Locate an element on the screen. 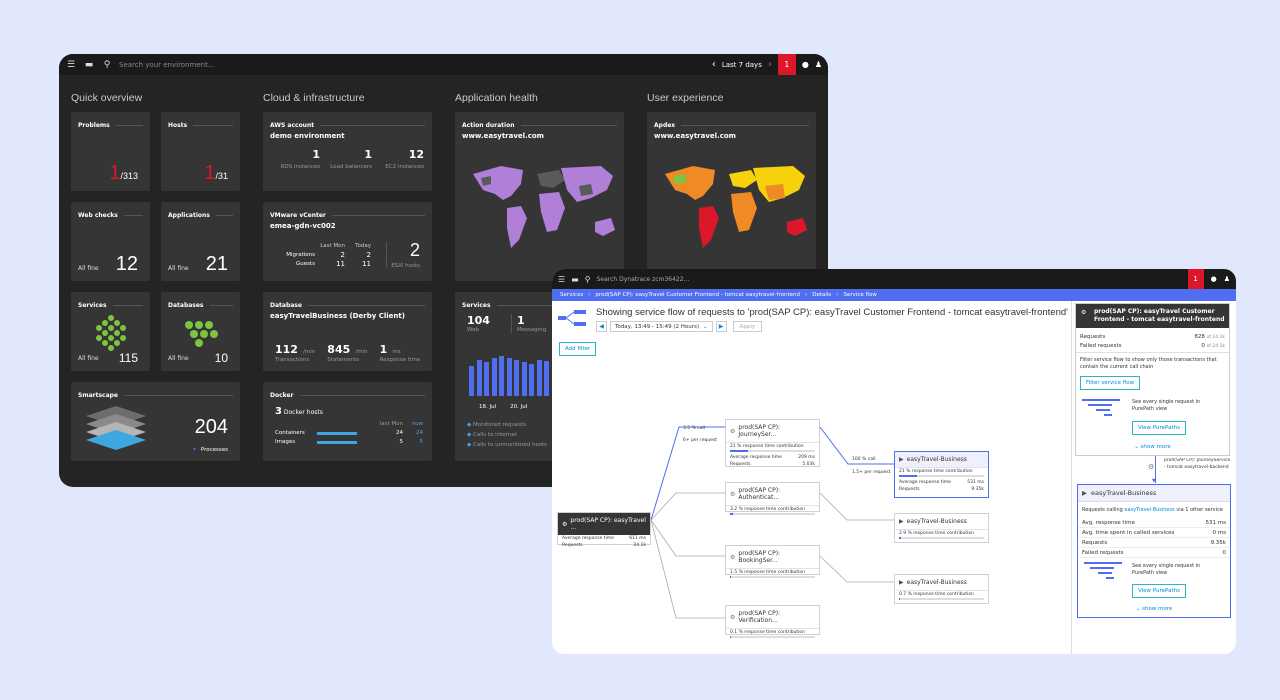 Image resolution: width=1280 pixels, height=700 pixels. requests-value: 5.03k is located at coordinates (808, 464).